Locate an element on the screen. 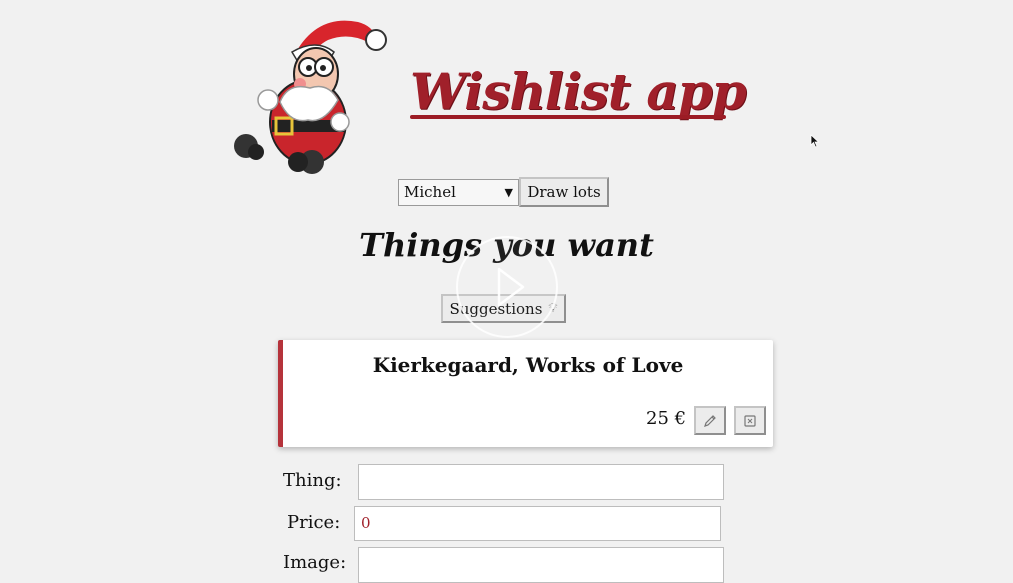  price-label: Price: is located at coordinates (314, 522).